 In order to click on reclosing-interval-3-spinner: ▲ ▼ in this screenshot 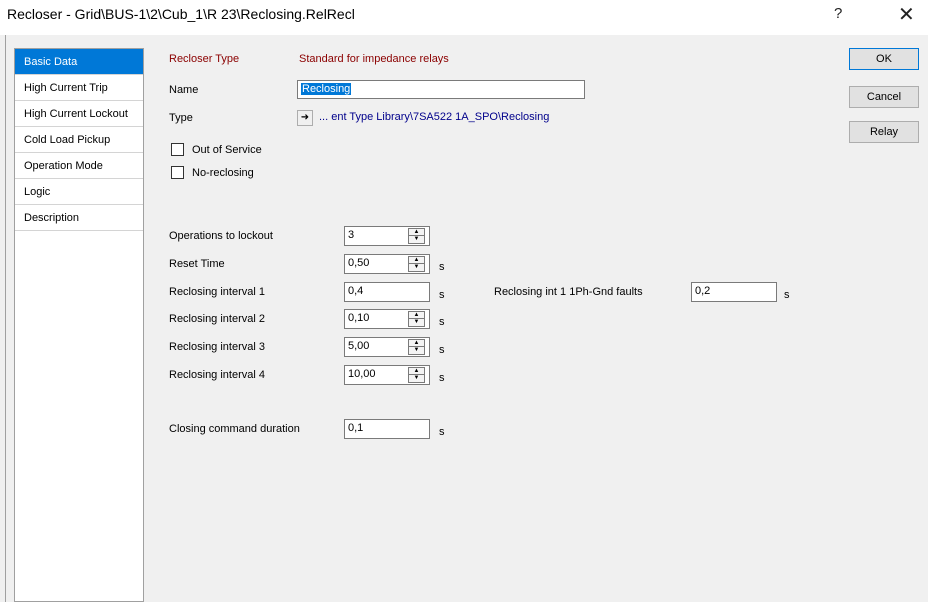, I will do `click(416, 347)`.